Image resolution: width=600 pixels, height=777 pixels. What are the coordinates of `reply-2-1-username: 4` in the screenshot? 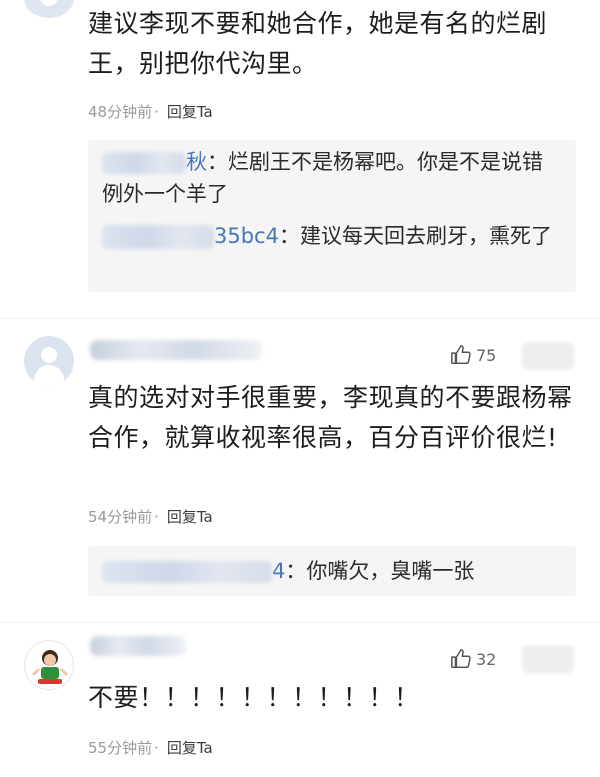 It's located at (278, 571).